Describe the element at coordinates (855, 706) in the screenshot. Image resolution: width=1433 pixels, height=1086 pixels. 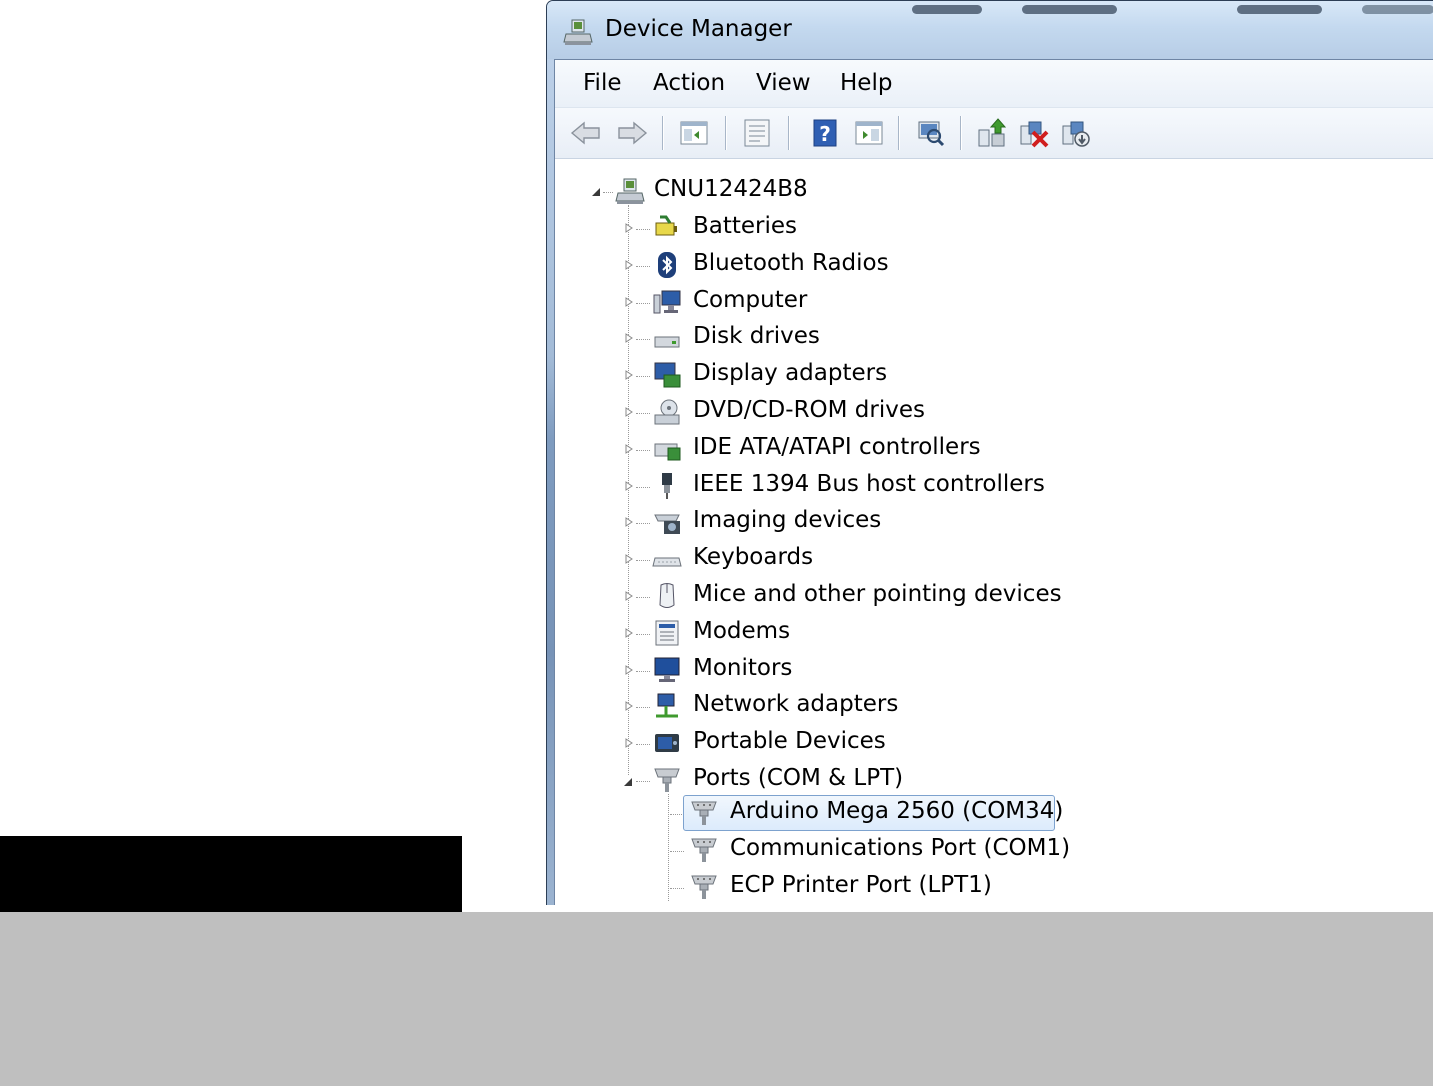
I see `tree-category-network-adapters: Network adapters` at that location.